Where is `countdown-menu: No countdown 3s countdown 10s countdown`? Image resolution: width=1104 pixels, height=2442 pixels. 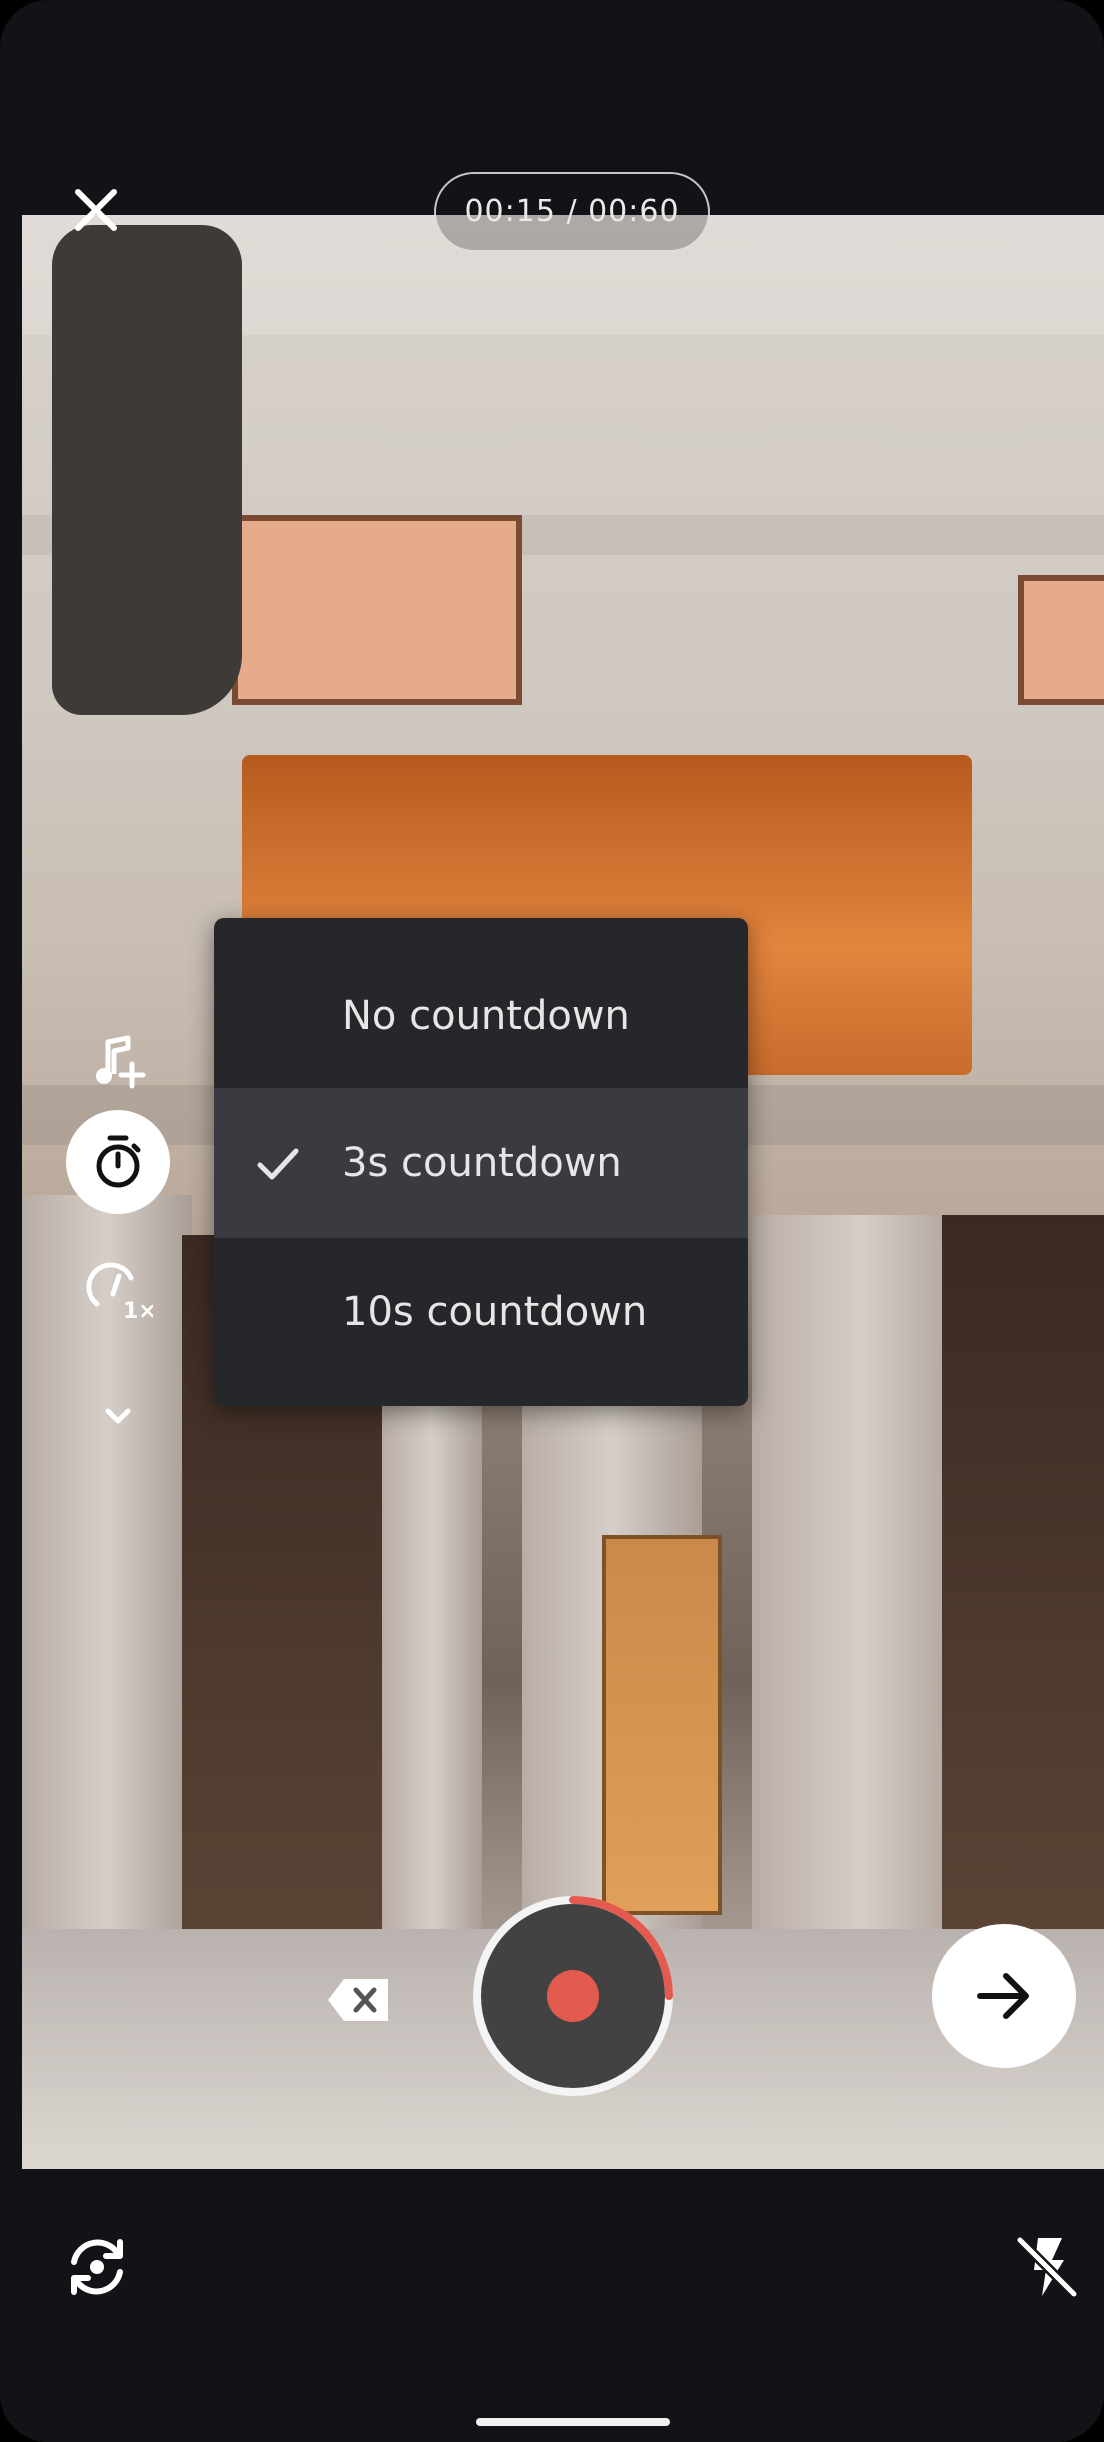
countdown-menu: No countdown 3s countdown 10s countdown is located at coordinates (481, 1162).